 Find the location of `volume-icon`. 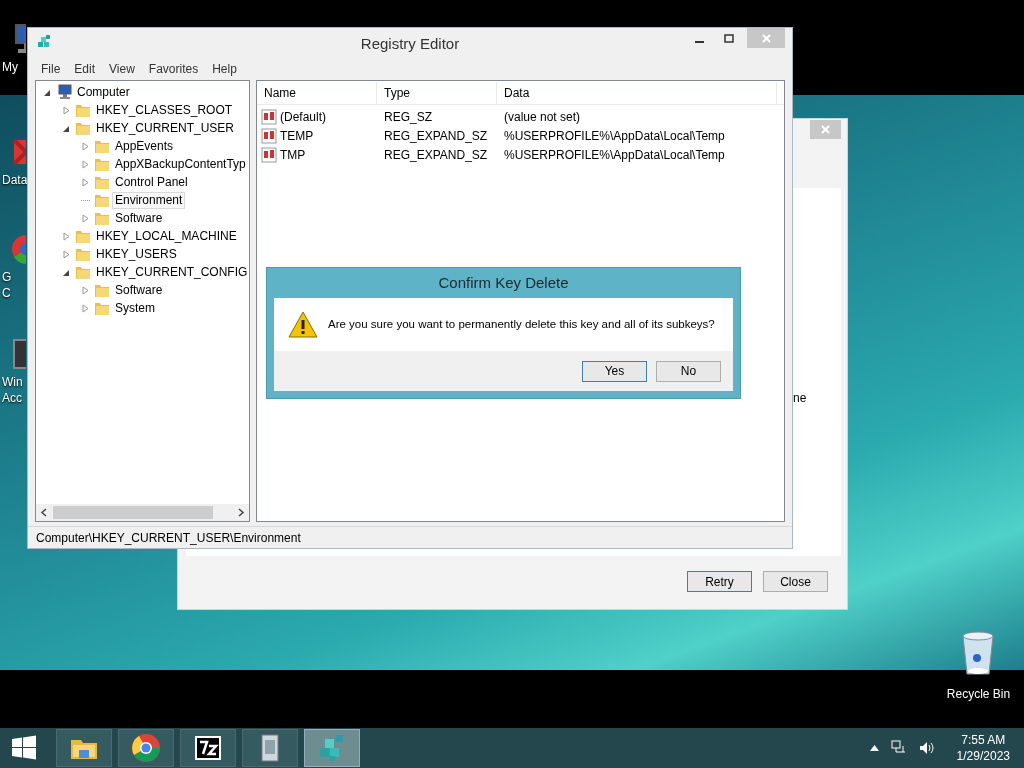

volume-icon is located at coordinates (926, 748).